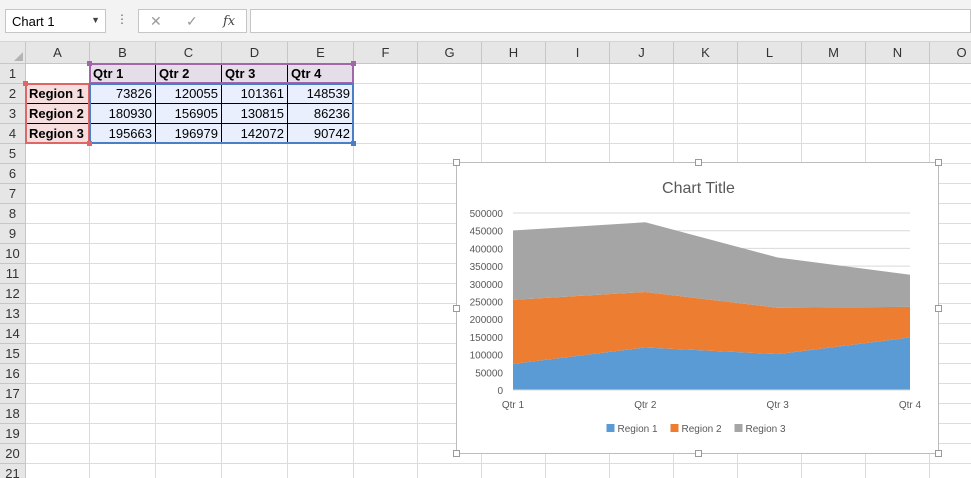 The width and height of the screenshot is (971, 478). I want to click on row-header-12: 12, so click(13, 294).